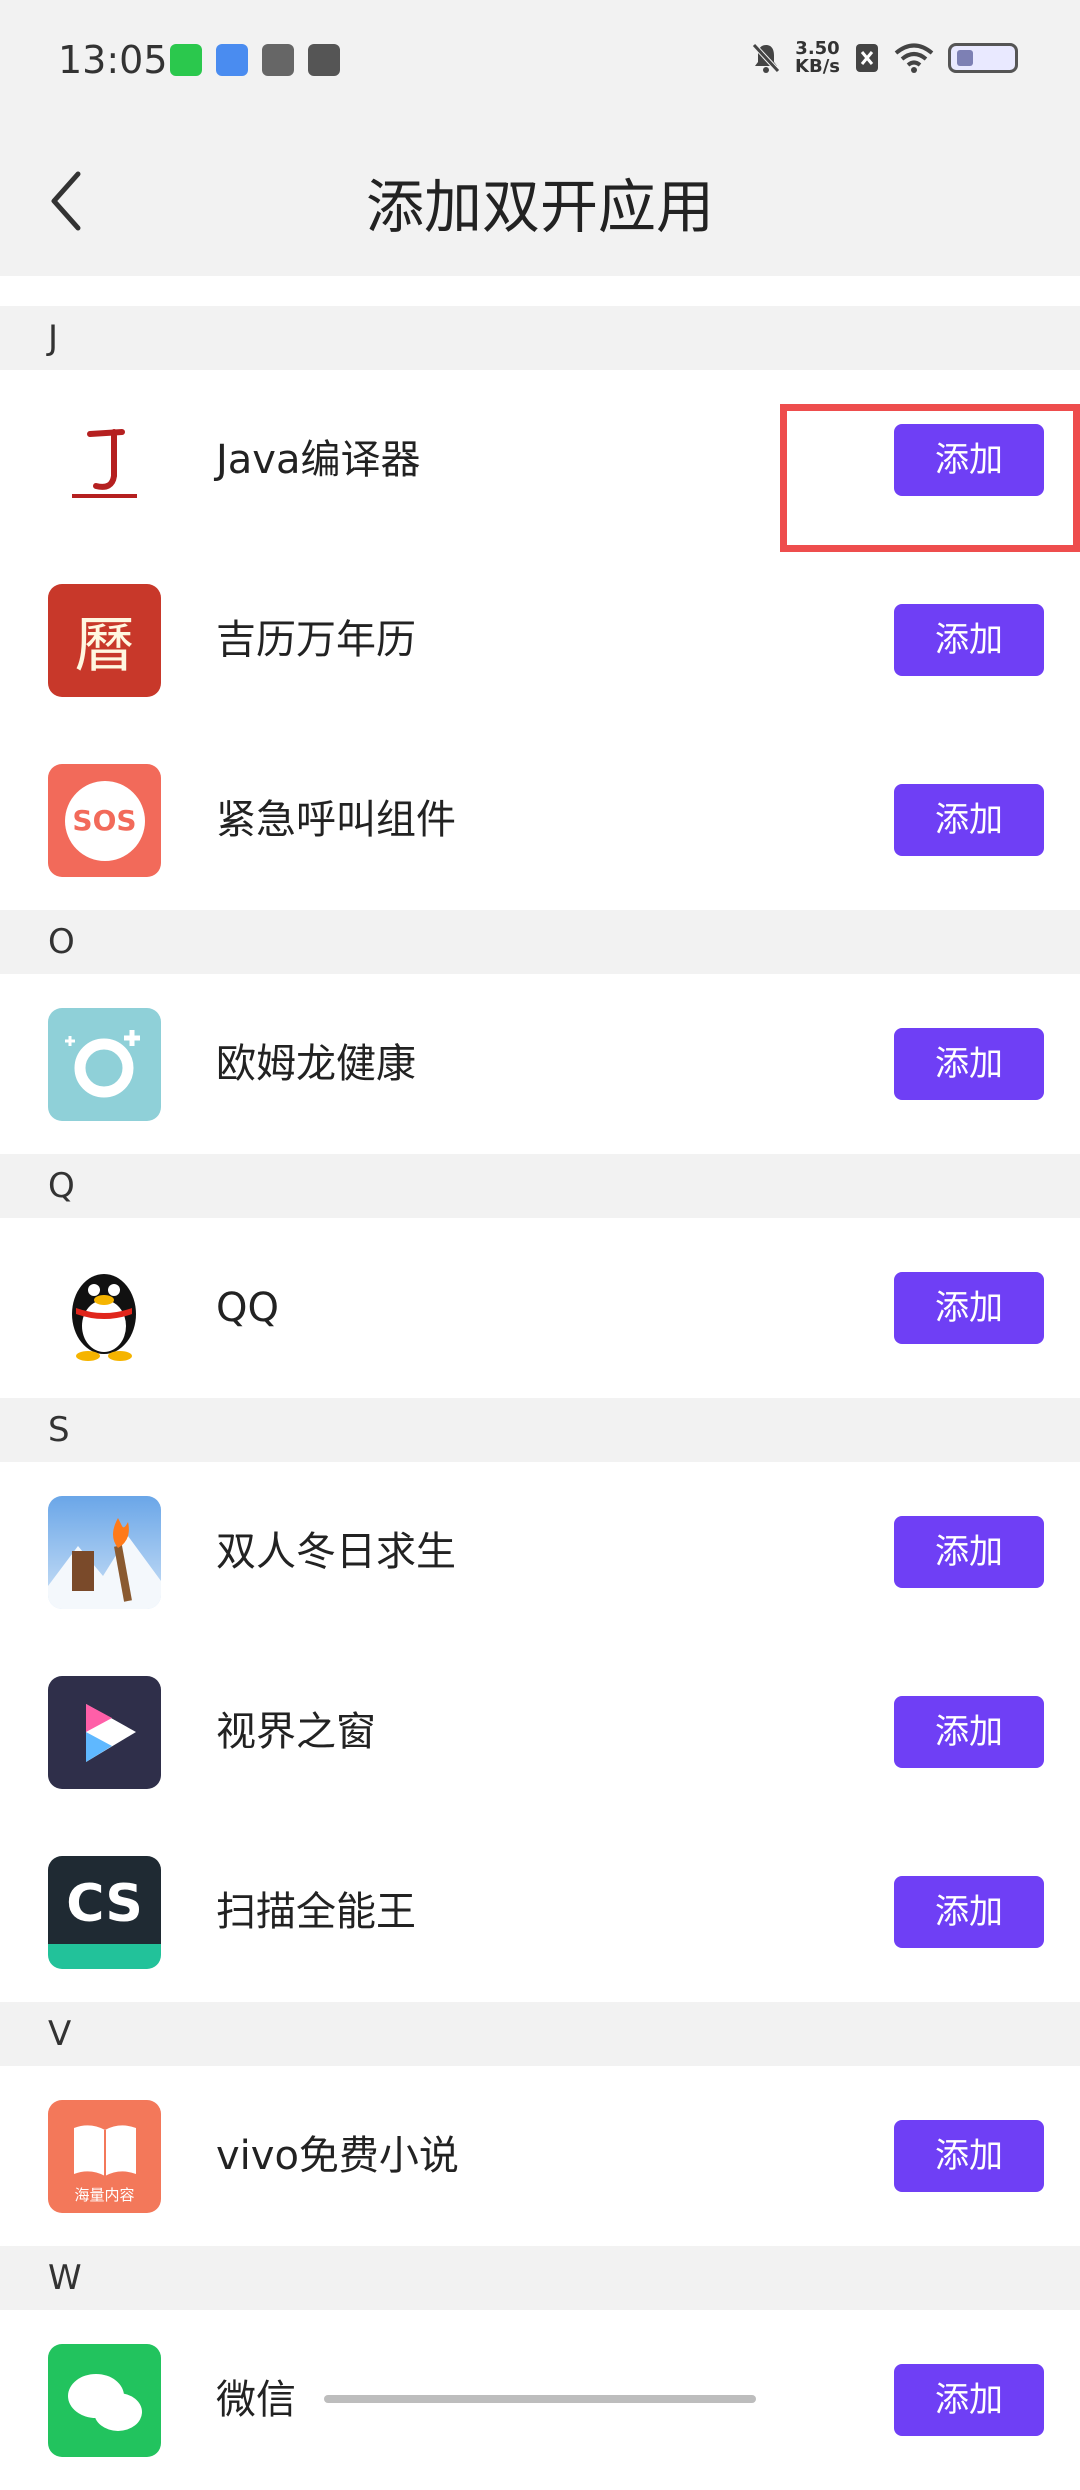 The height and width of the screenshot is (2490, 1080). What do you see at coordinates (104, 2156) in the screenshot?
I see `vivo-novel-icon: 海量内容` at bounding box center [104, 2156].